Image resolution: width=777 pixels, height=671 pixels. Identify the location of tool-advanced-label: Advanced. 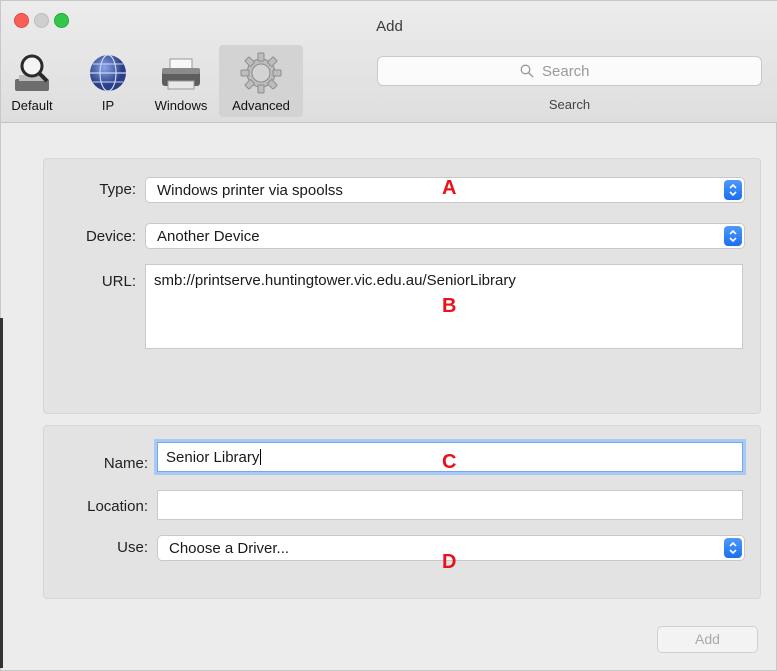
(261, 105).